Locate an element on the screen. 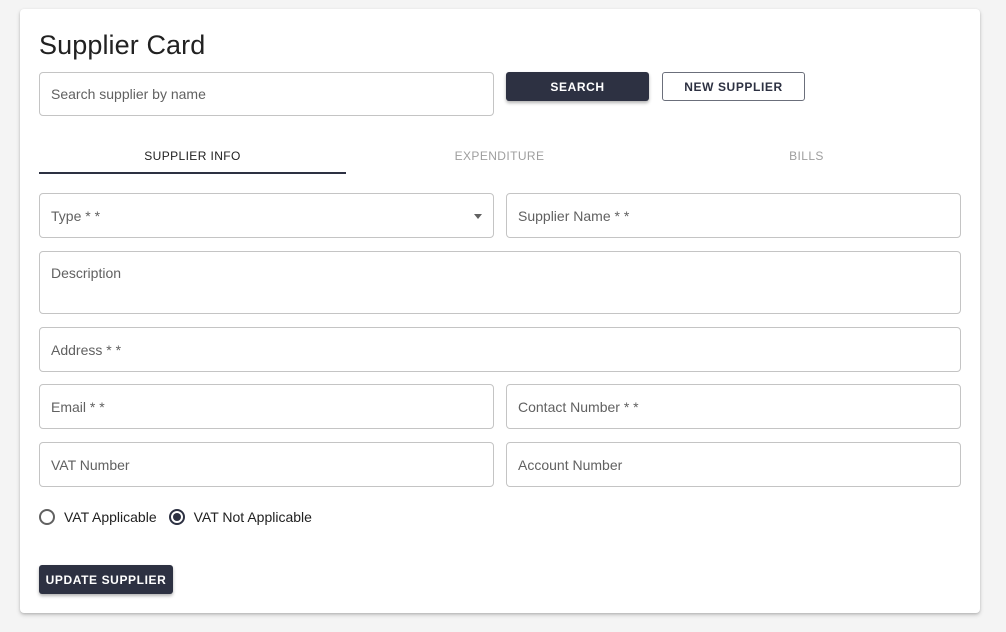  vat-applicable-option: VAT Applicable is located at coordinates (98, 517).